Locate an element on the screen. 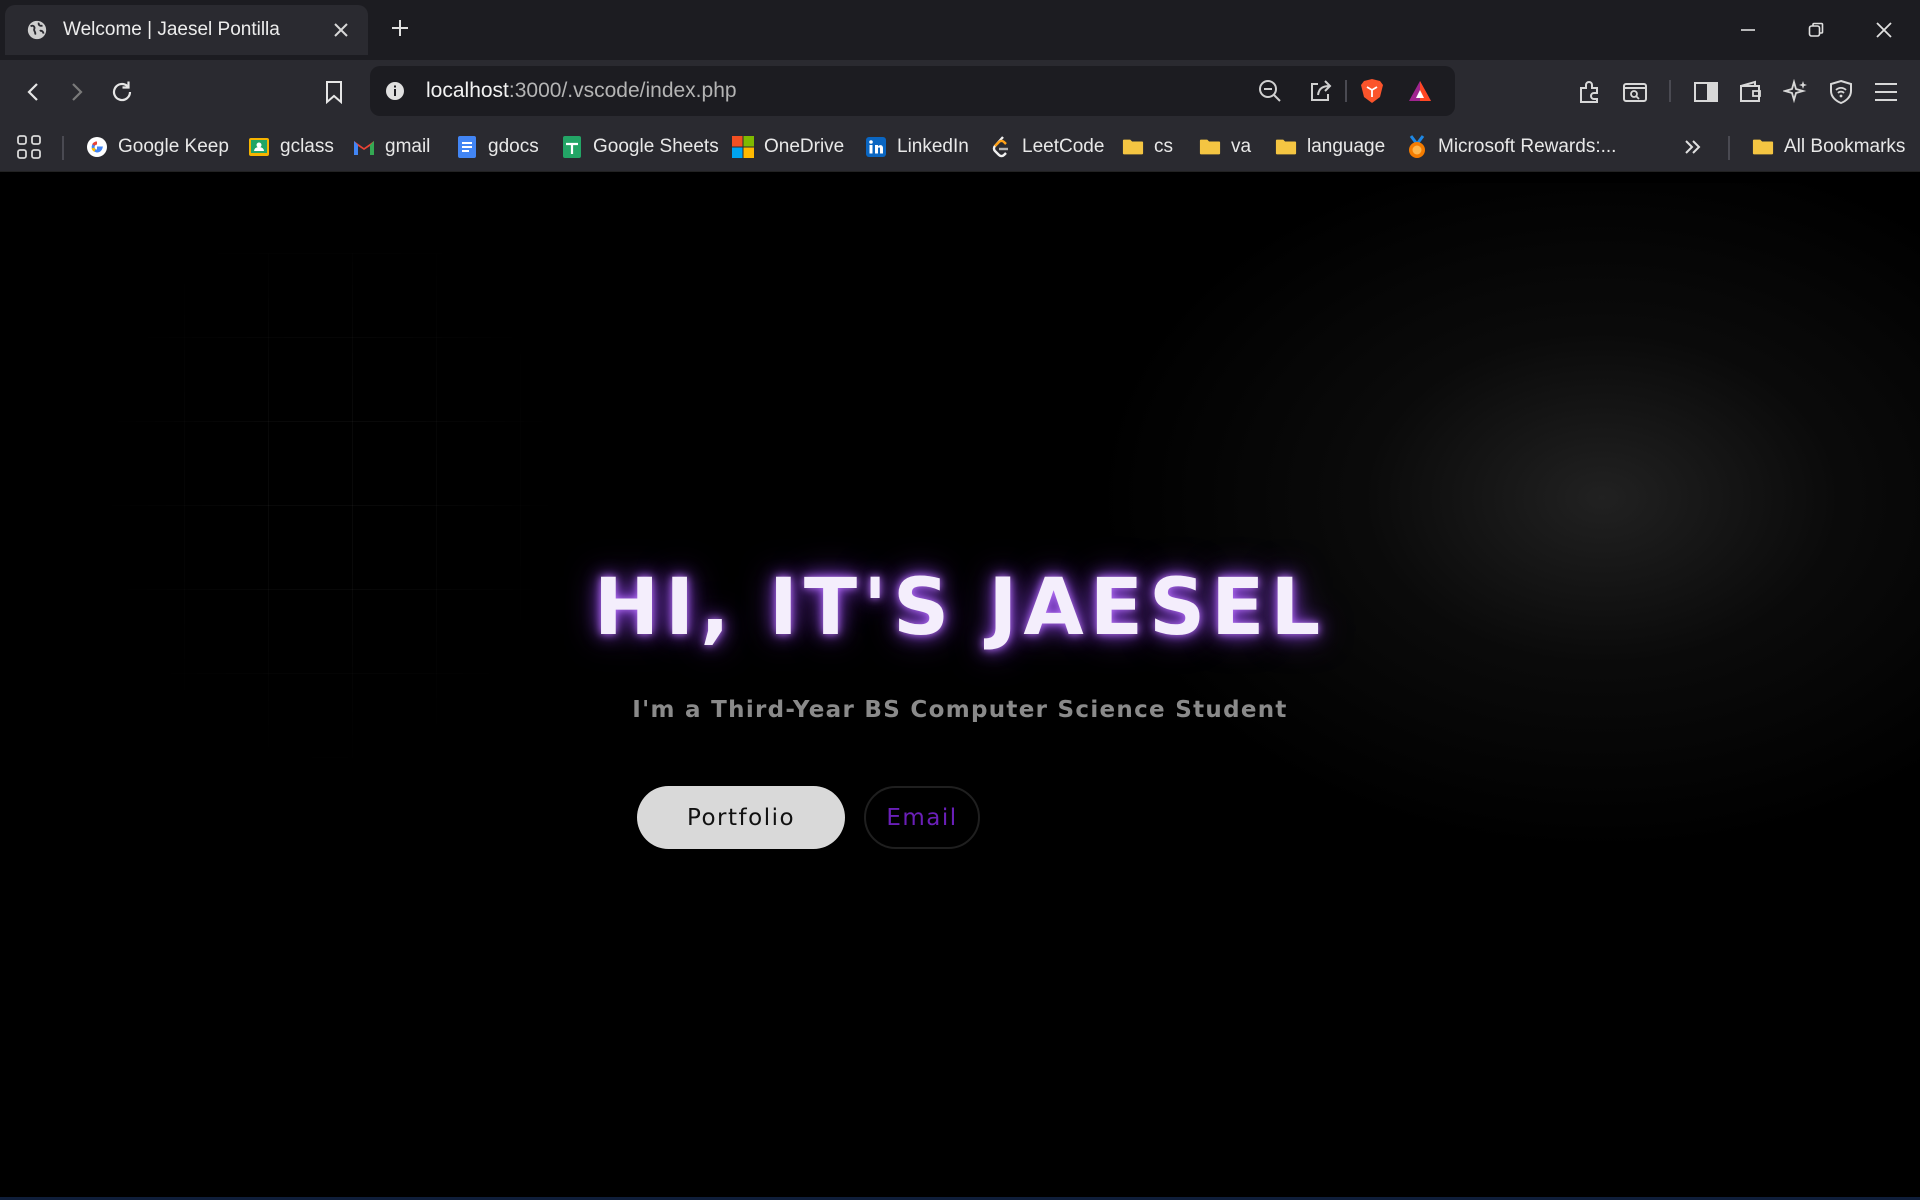 The height and width of the screenshot is (1200, 1920). extensions-icon is located at coordinates (1590, 92).